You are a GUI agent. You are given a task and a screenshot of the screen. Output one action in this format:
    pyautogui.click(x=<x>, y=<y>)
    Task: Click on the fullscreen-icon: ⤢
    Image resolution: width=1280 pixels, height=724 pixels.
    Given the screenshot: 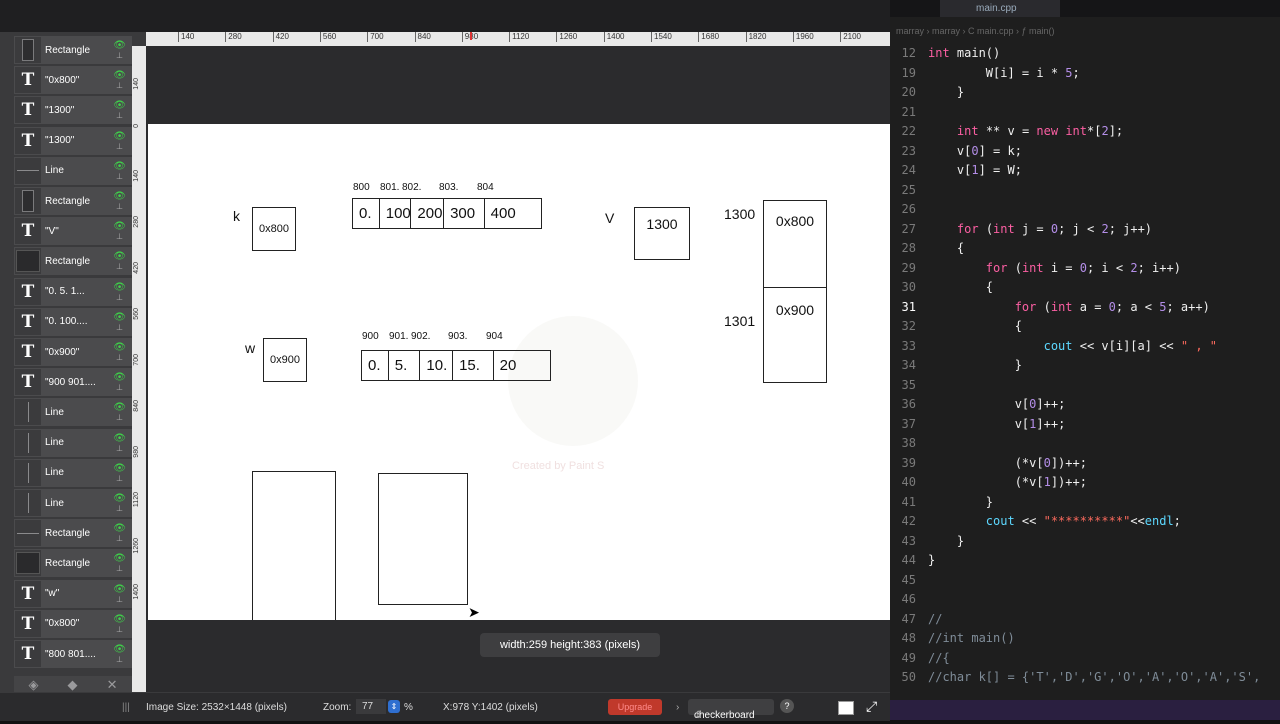 What is the action you would take?
    pyautogui.click(x=871, y=706)
    